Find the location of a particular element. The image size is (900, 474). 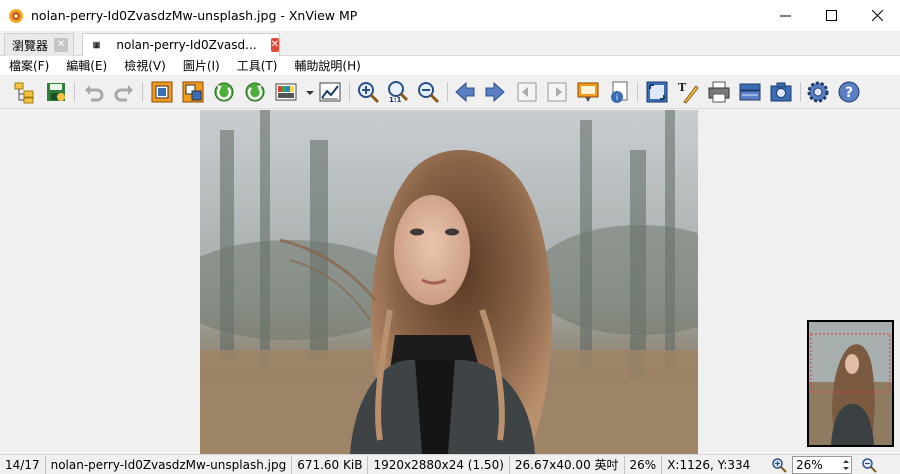

menu-view: 檢視(V) is located at coordinates (144, 65).